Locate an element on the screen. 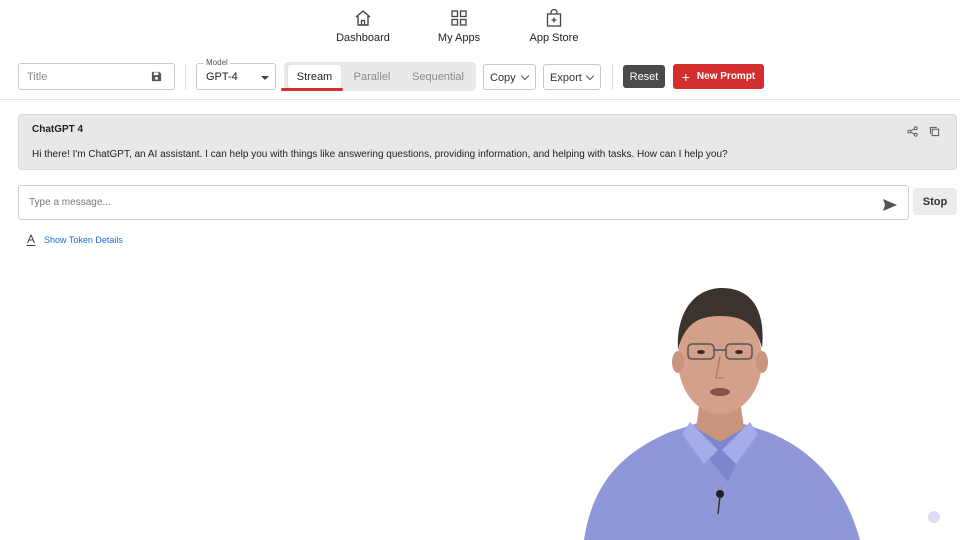  nav-app-store-label: App Store is located at coordinates (554, 38).